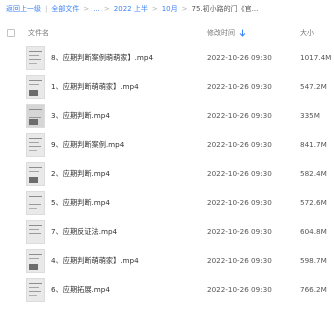  I want to click on file-size: 547.2M, so click(313, 86).